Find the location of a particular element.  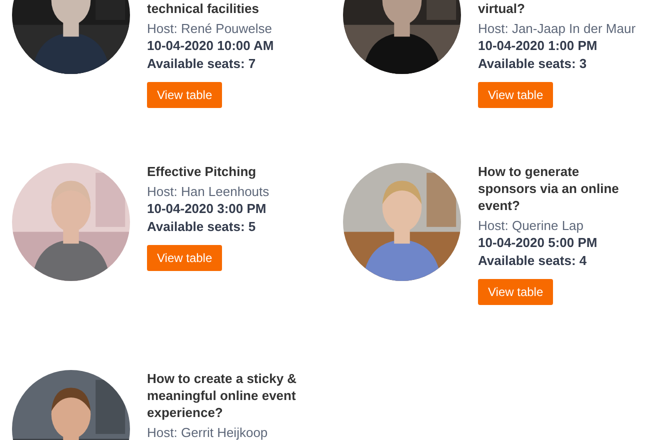

session-title: Effective Pitching is located at coordinates (202, 171).